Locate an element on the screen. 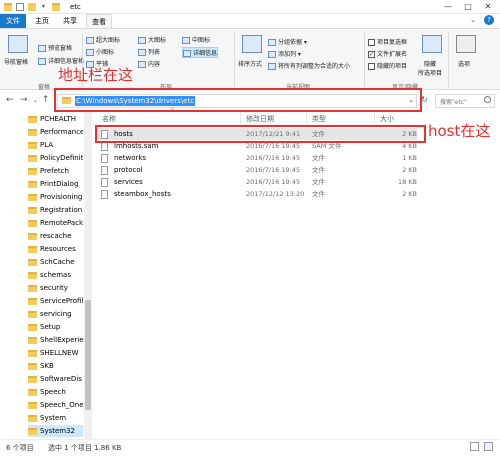 Image resolution: width=500 pixels, height=457 pixels. search-icon is located at coordinates (487, 99).